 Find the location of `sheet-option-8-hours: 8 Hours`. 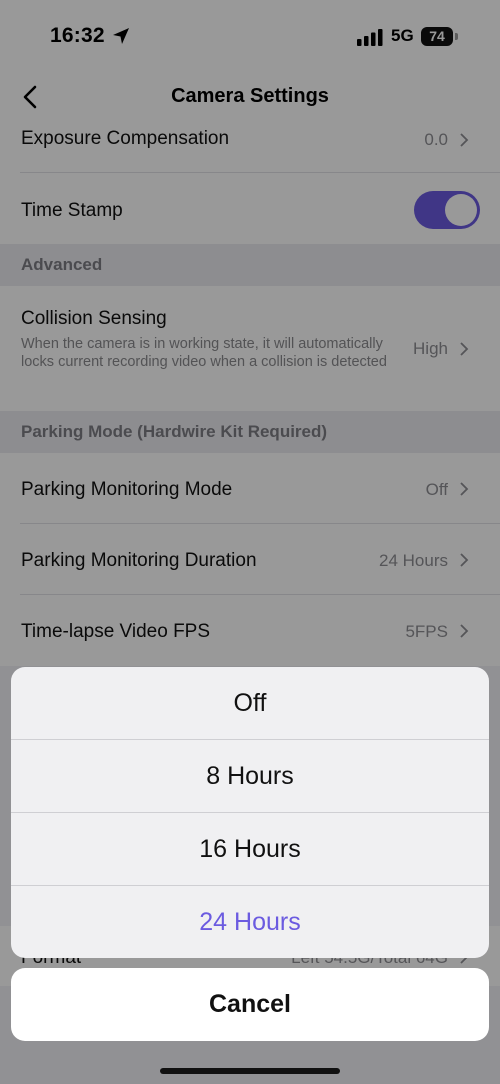

sheet-option-8-hours: 8 Hours is located at coordinates (250, 776).